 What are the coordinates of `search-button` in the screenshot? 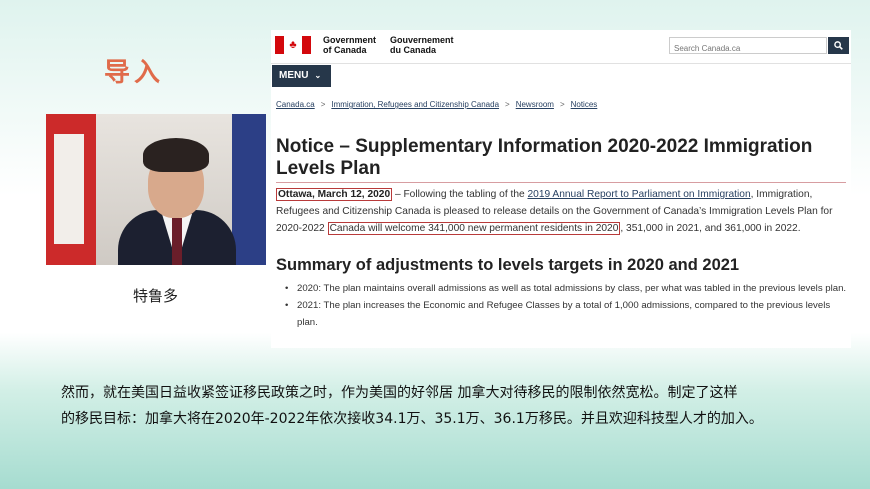 It's located at (838, 45).